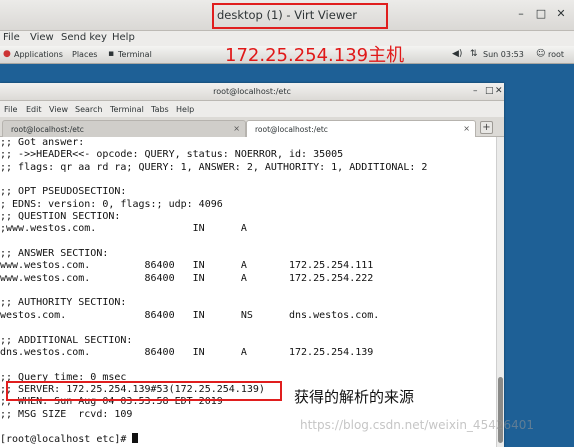  Describe the element at coordinates (466, 128) in the screenshot. I see `tab-2-close-icon: ×` at that location.